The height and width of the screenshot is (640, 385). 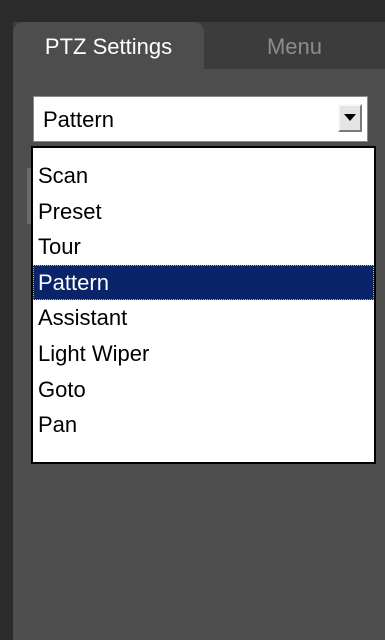 What do you see at coordinates (203, 354) in the screenshot?
I see `option-light-wiper: Light Wiper` at bounding box center [203, 354].